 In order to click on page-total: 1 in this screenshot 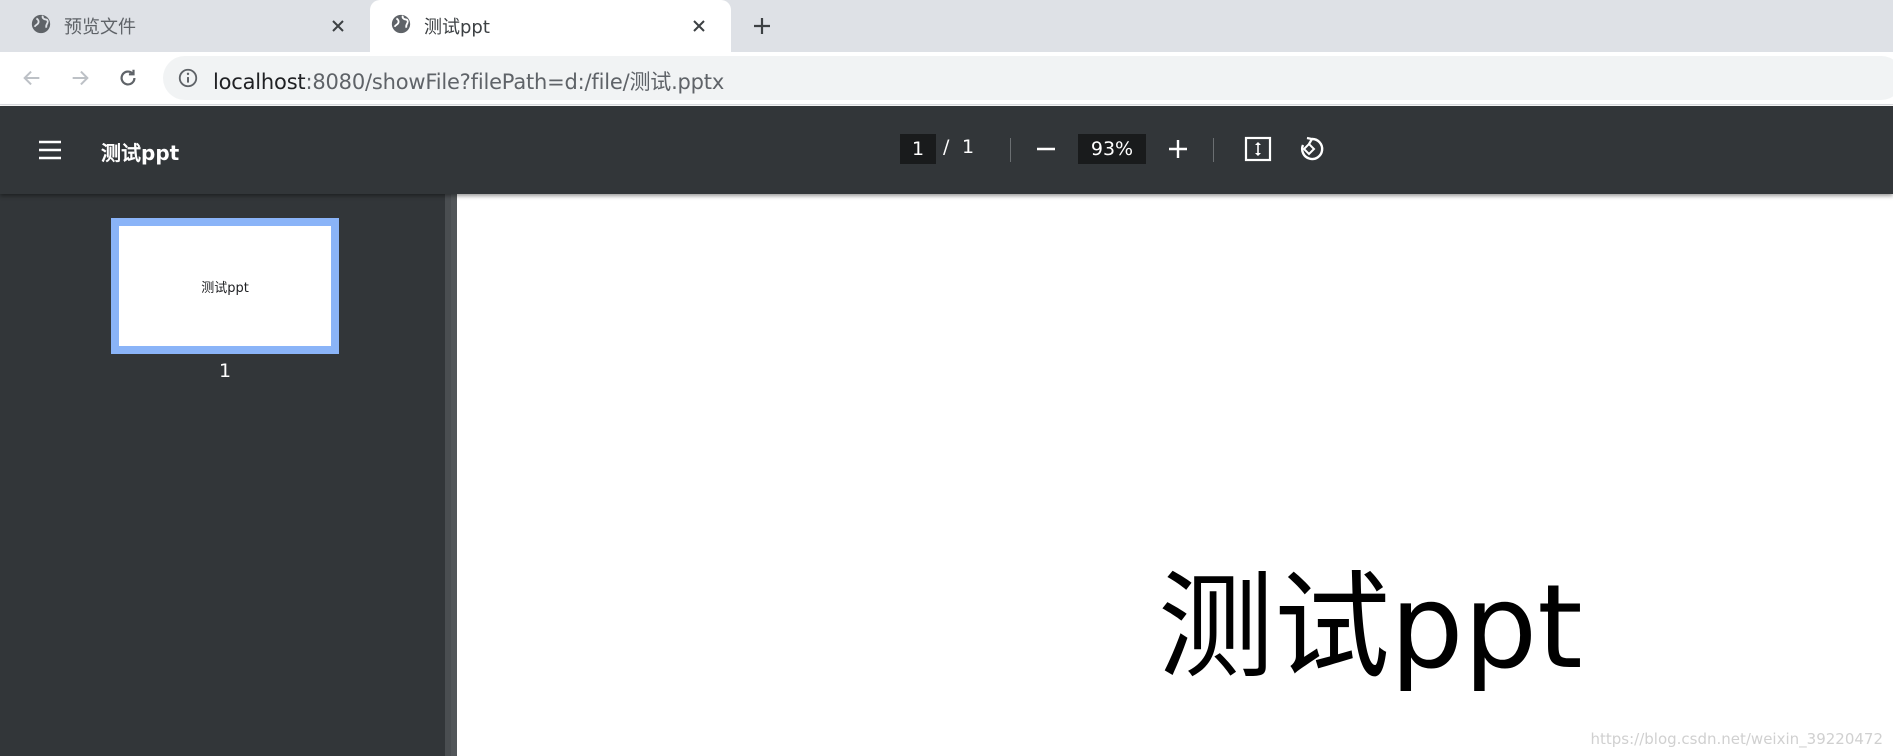, I will do `click(968, 147)`.